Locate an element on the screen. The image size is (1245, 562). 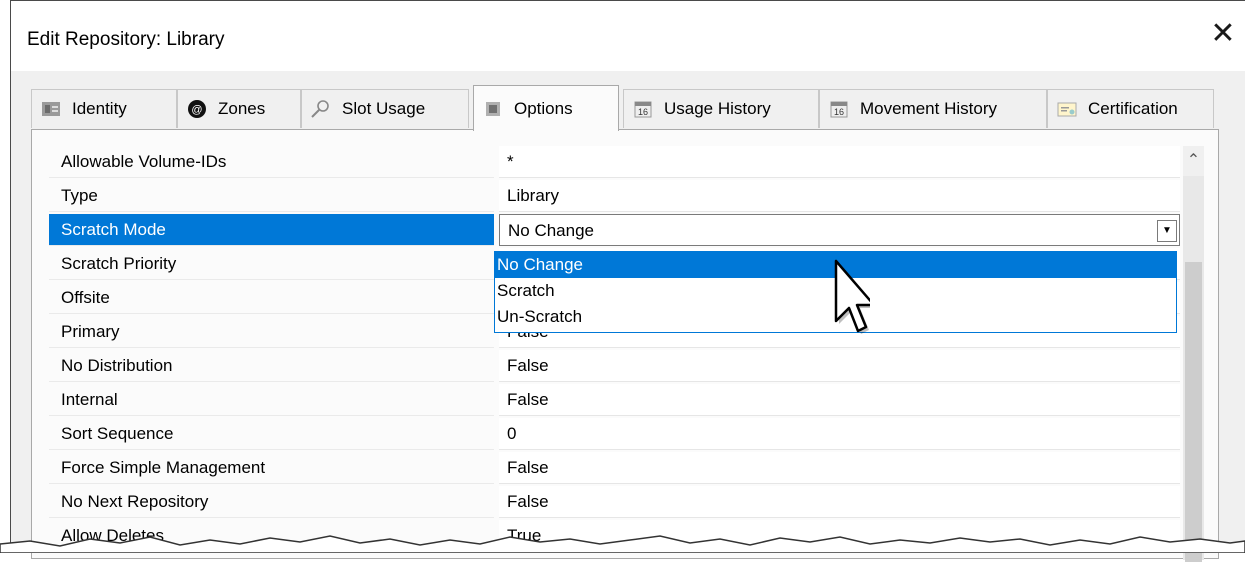
property-name: Primary is located at coordinates (271, 332).